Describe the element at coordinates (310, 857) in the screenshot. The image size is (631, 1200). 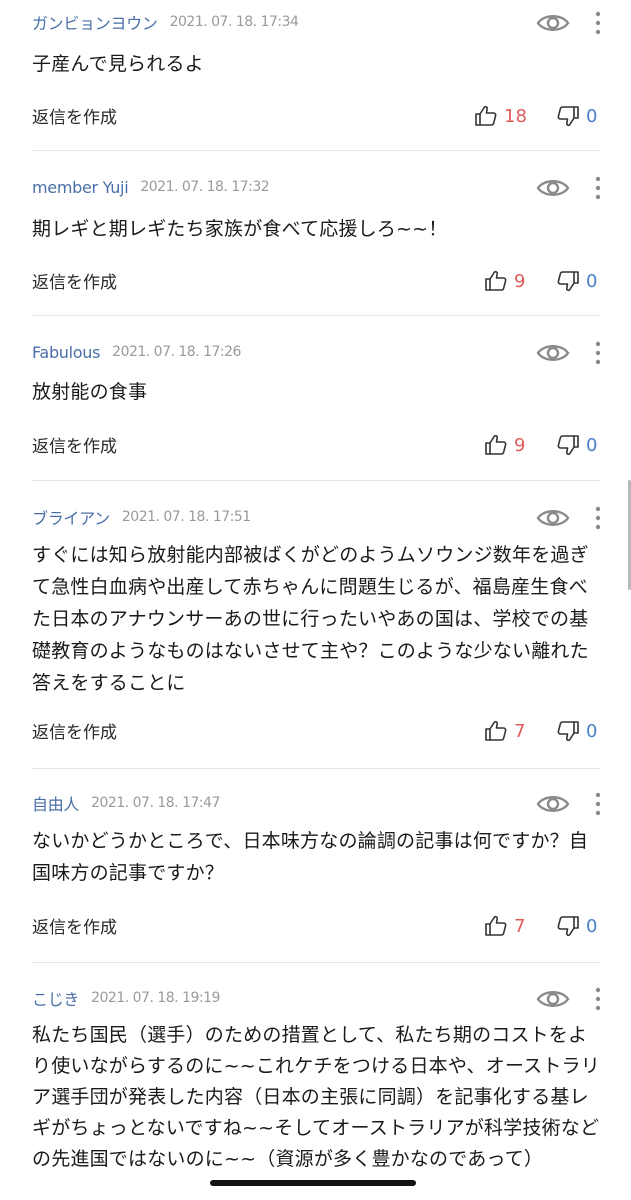
I see `comment-text: ないかどうかところで、日本味方なの論調の記事は何ですか？自国味方の記事ですか？` at that location.